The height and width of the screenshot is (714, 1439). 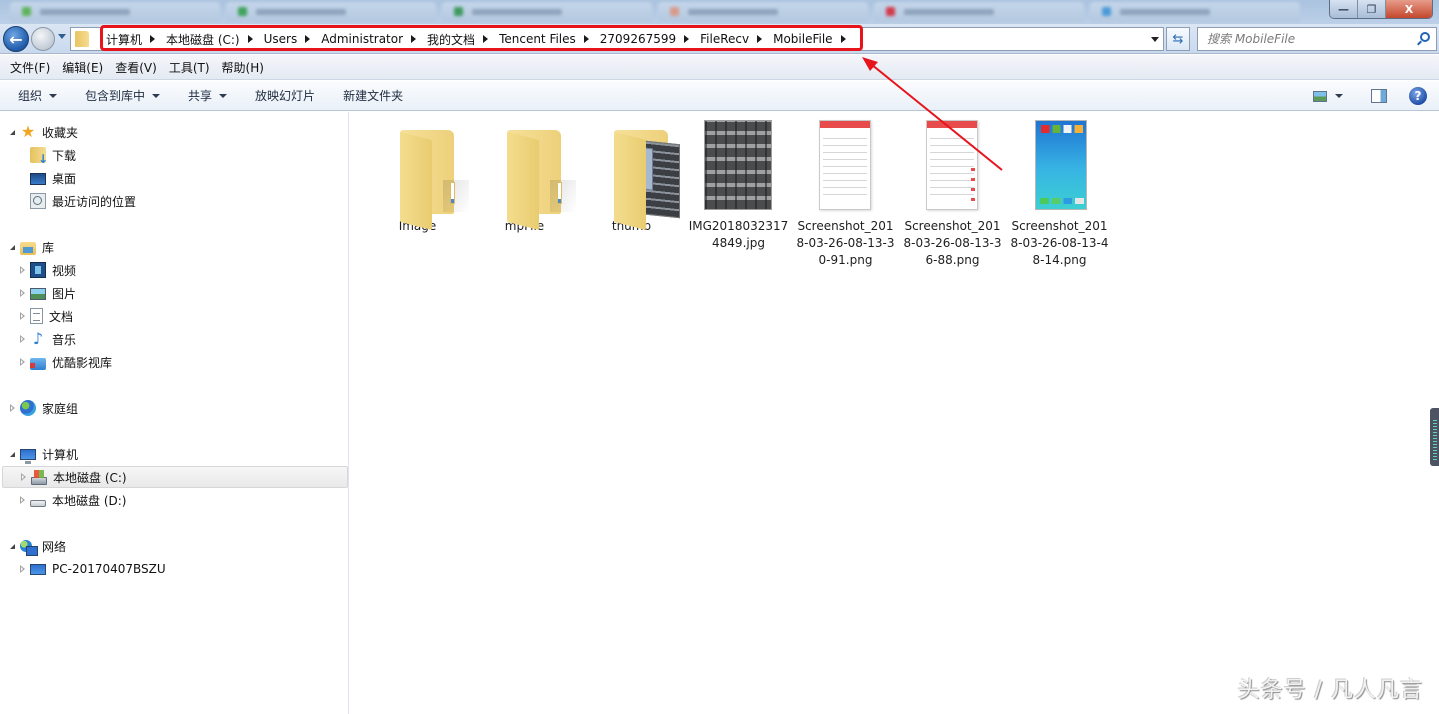 I want to click on menu-tools: 工具(T), so click(x=189, y=67).